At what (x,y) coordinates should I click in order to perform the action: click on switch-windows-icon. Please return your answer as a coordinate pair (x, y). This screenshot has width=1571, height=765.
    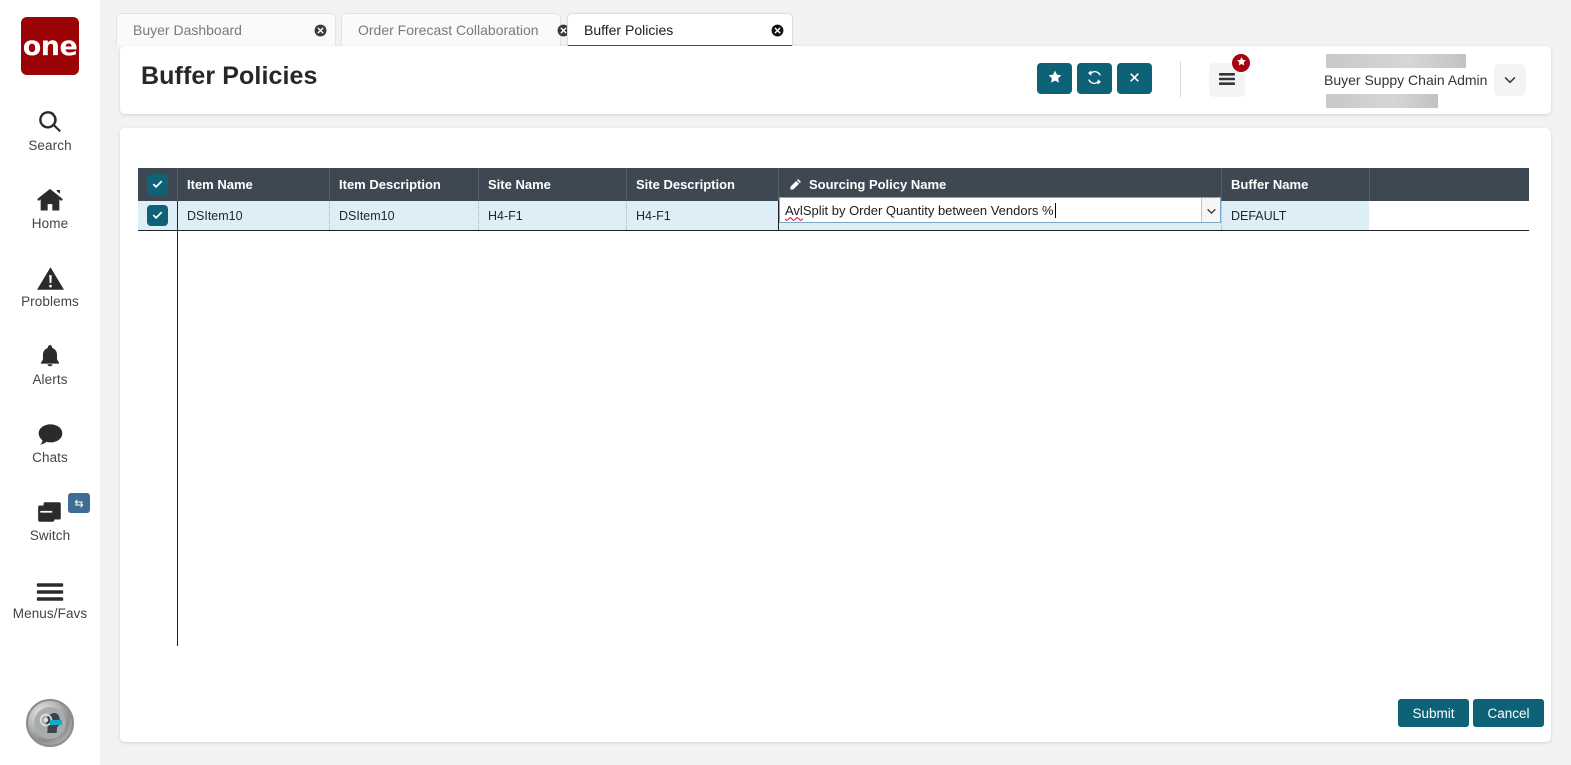
    Looking at the image, I should click on (50, 508).